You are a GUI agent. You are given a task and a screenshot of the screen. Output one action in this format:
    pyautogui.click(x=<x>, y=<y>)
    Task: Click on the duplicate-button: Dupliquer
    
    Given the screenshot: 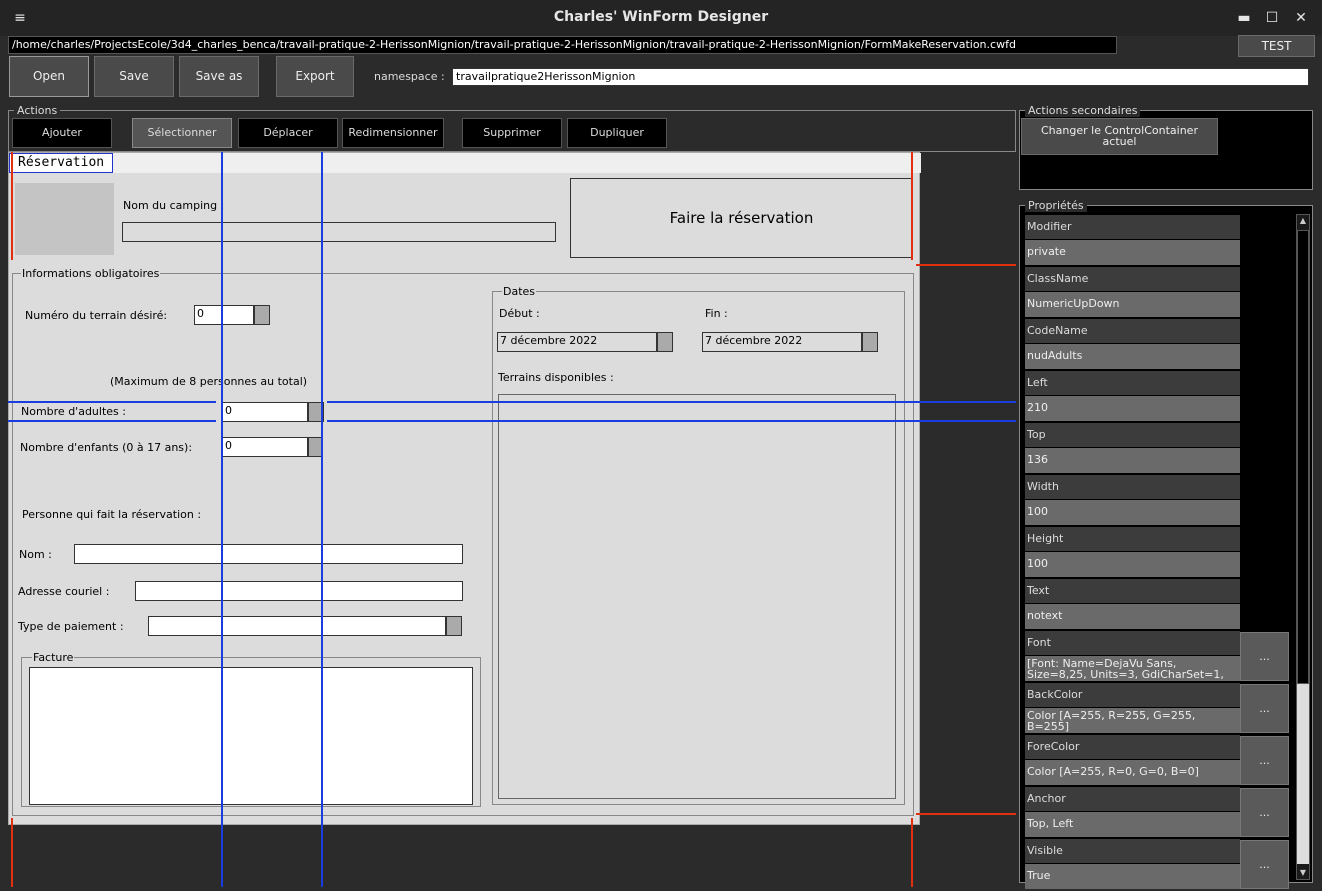 What is the action you would take?
    pyautogui.click(x=617, y=133)
    